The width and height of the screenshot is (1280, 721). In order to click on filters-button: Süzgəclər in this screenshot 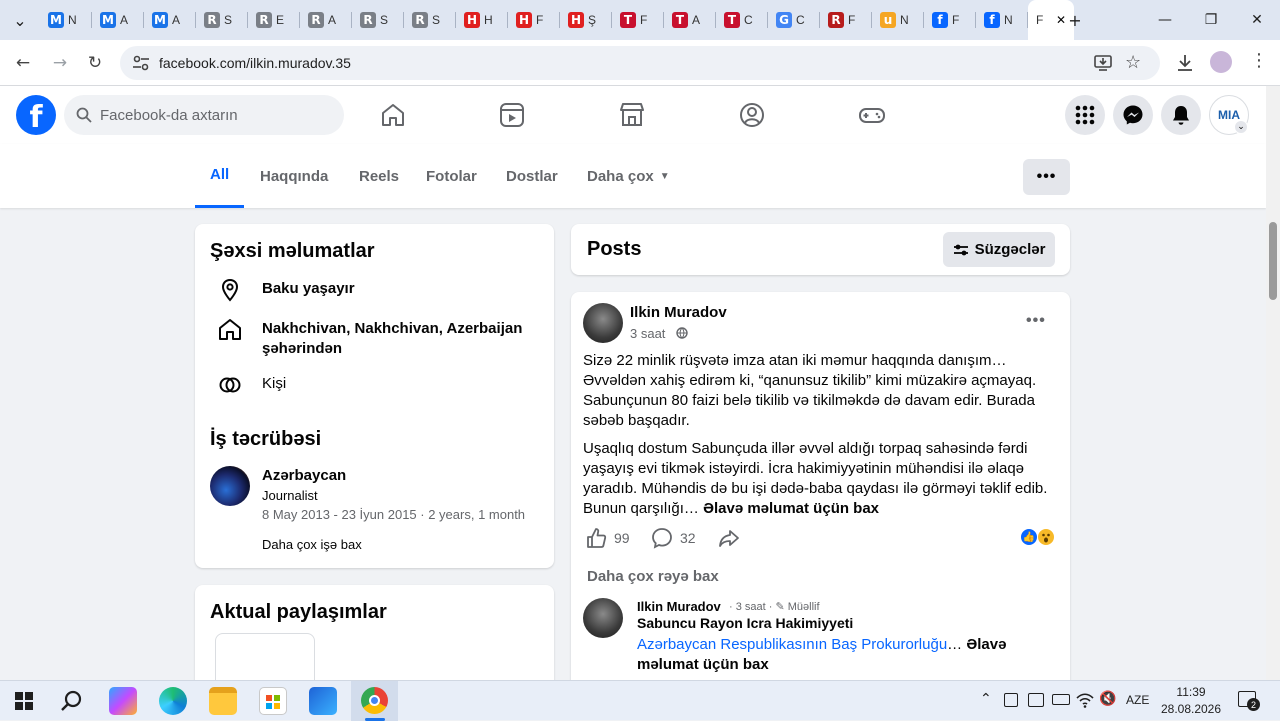, I will do `click(999, 249)`.